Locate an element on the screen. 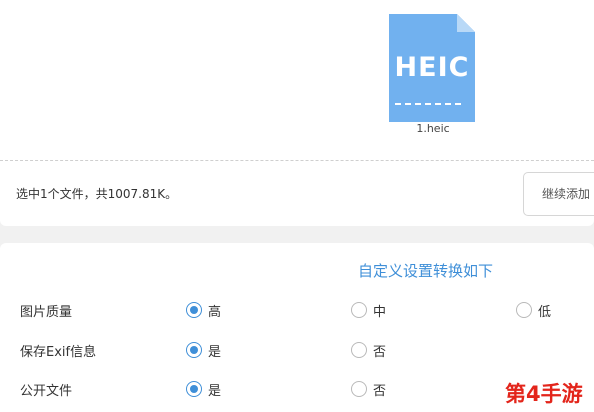 The height and width of the screenshot is (412, 594). file-name: 1.heic is located at coordinates (433, 128).